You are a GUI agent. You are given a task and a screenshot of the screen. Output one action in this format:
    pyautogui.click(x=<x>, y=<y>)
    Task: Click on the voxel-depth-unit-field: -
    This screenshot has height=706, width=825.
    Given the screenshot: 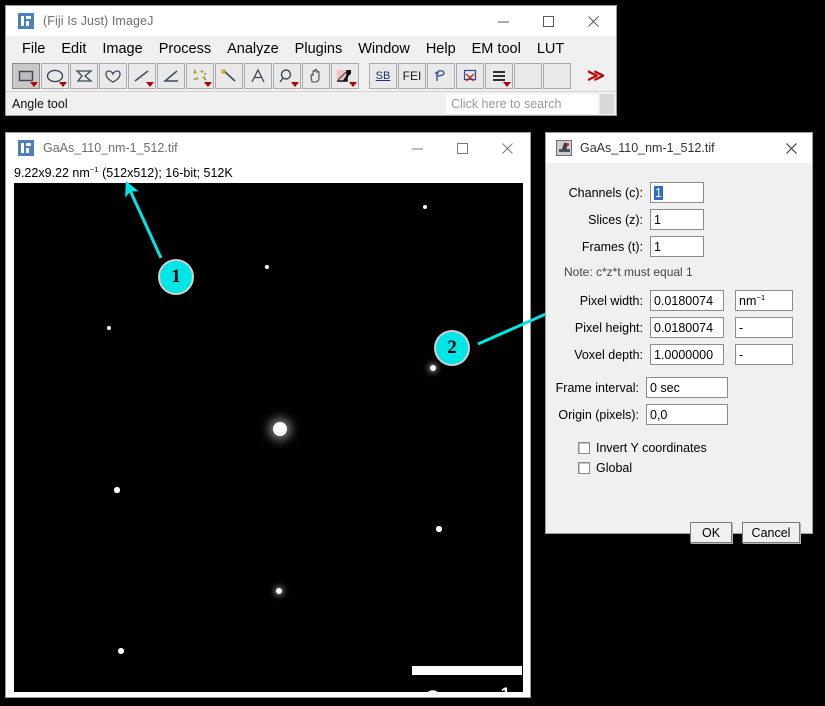 What is the action you would take?
    pyautogui.click(x=764, y=354)
    